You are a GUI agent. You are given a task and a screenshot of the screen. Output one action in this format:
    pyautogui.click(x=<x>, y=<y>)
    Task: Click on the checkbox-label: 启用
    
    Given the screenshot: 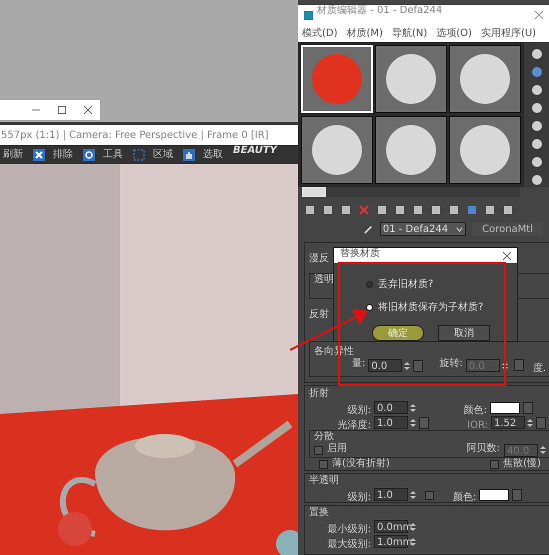 What is the action you would take?
    pyautogui.click(x=337, y=449)
    